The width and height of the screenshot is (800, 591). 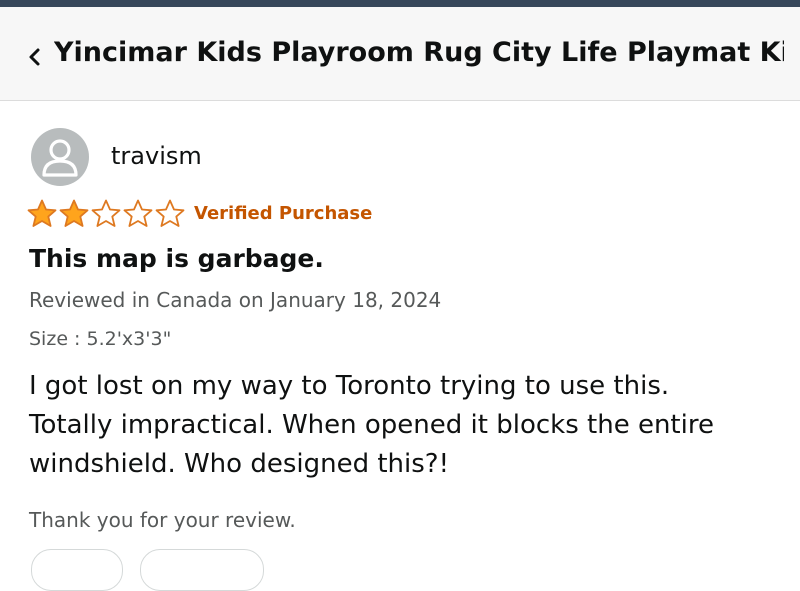 I want to click on review-title: This map is garbage., so click(x=176, y=258).